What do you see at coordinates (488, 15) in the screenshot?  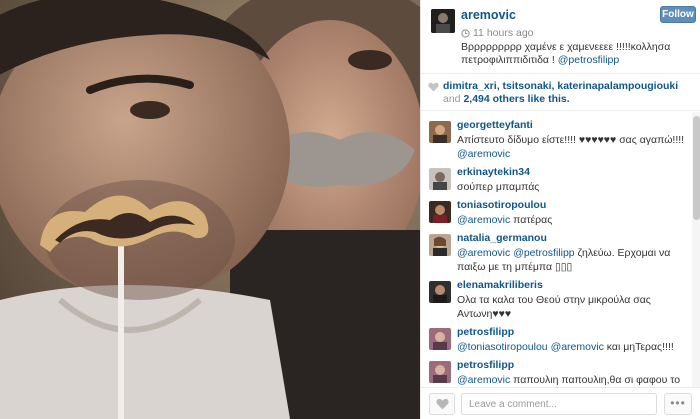 I see `owner-username: aremovic` at bounding box center [488, 15].